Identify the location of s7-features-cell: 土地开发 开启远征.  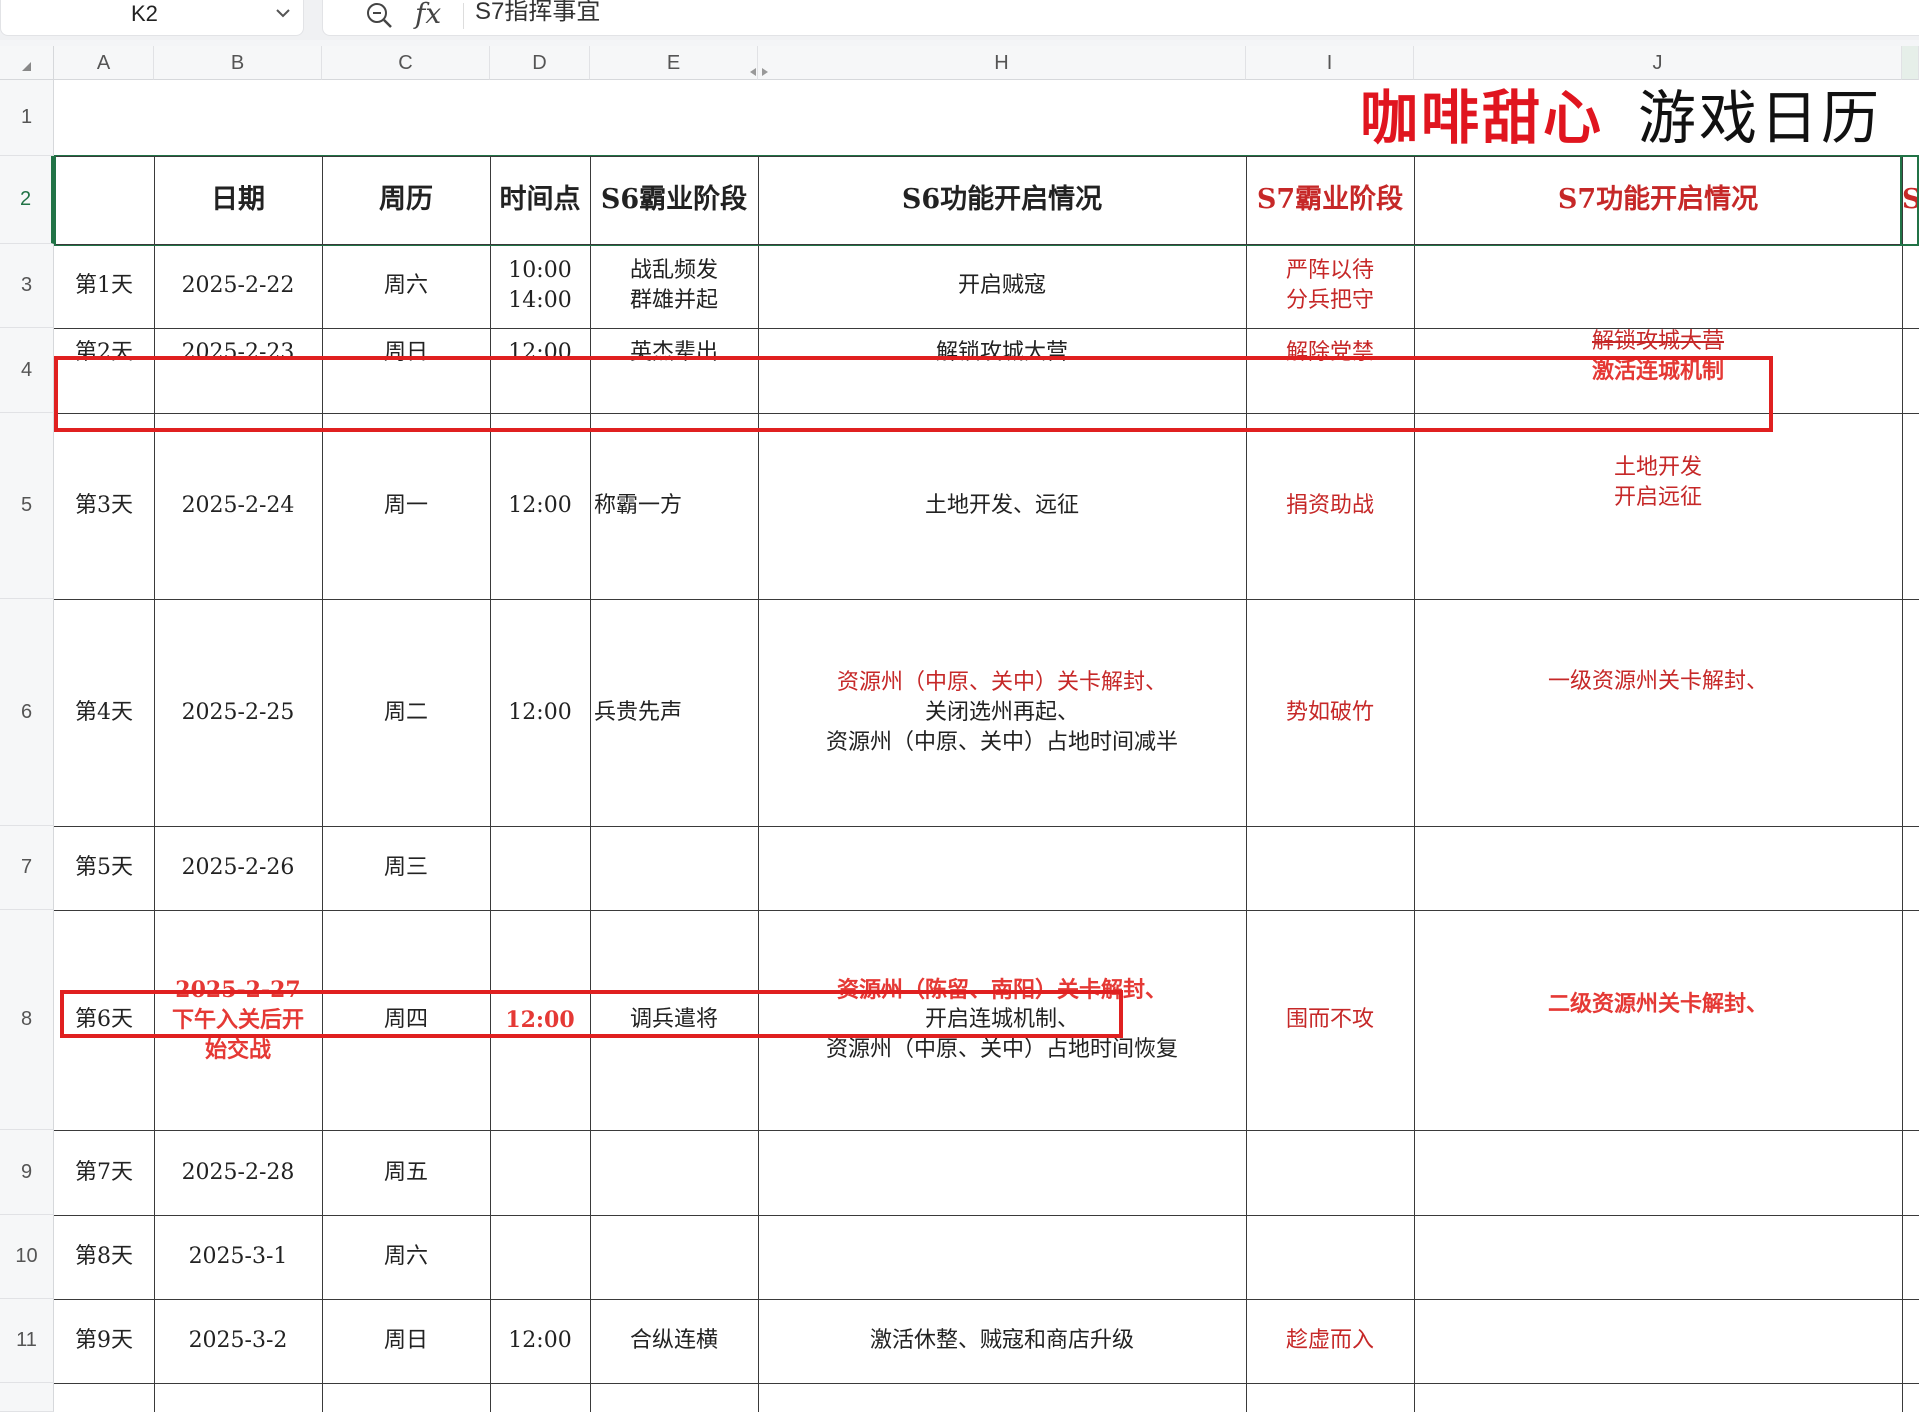
(1658, 506).